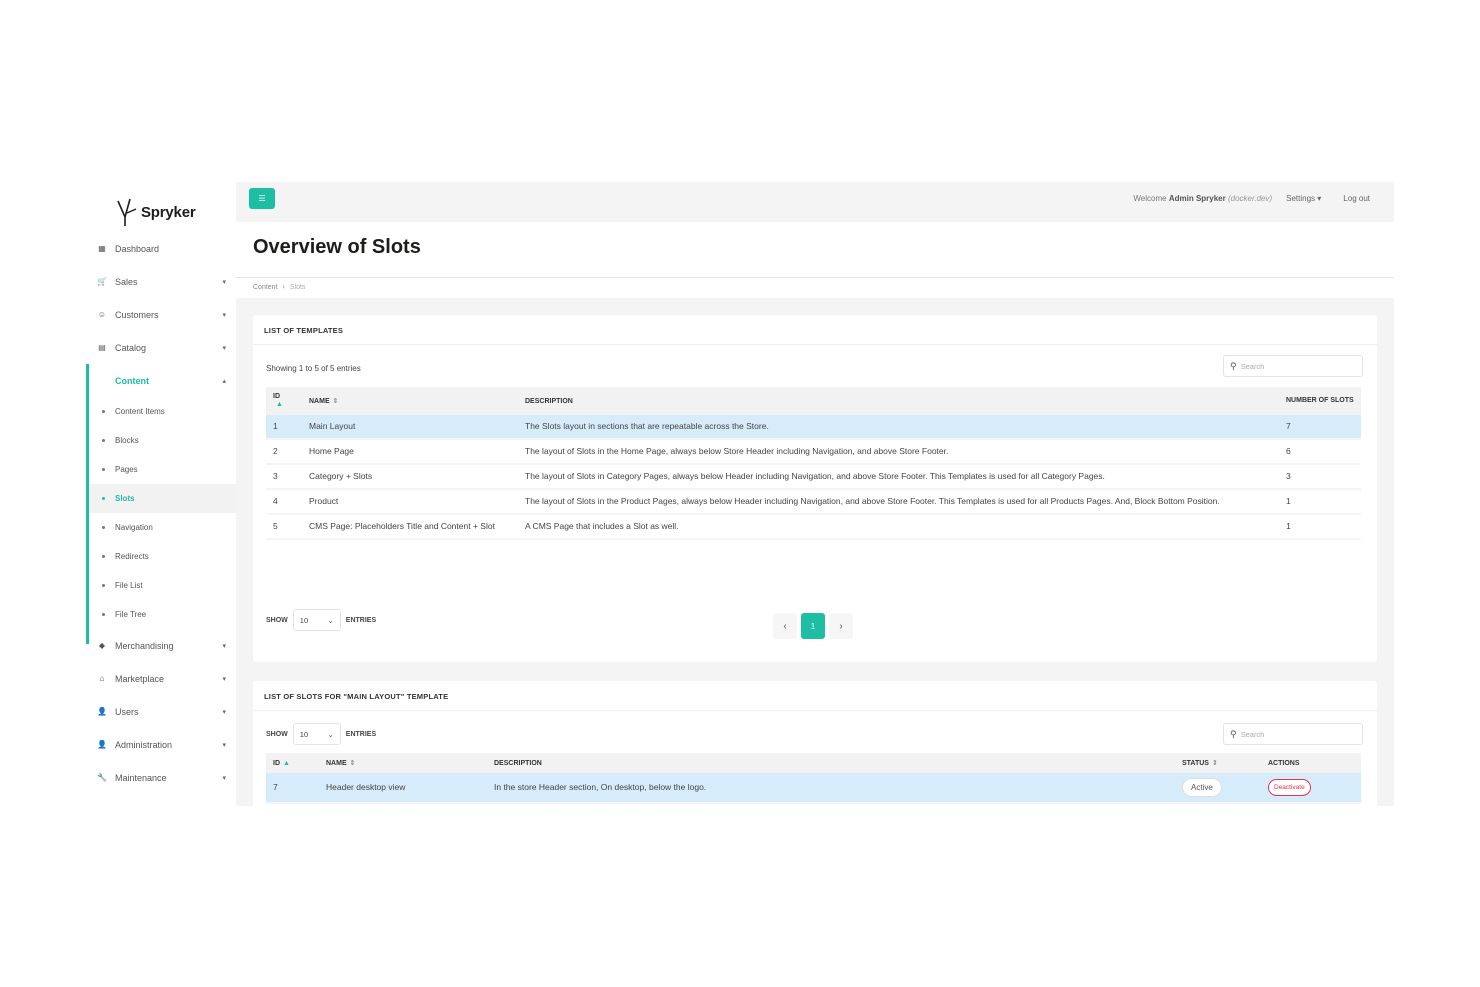  Describe the element at coordinates (1289, 787) in the screenshot. I see `deactivate-button: Deactivate` at that location.